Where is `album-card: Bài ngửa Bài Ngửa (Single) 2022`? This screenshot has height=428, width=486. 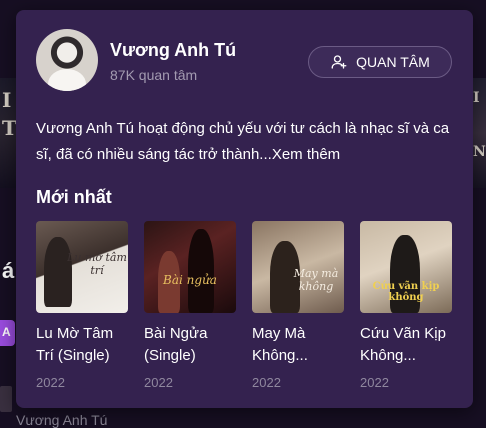
album-card: Bài ngửa Bài Ngửa (Single) 2022 is located at coordinates (190, 305).